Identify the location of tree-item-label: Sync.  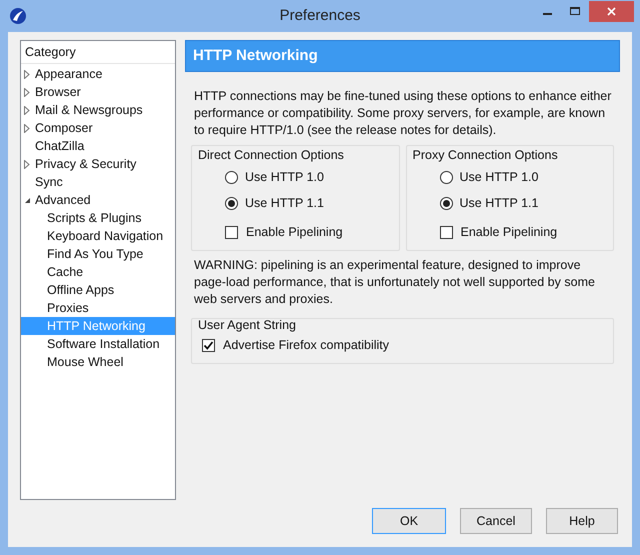
(49, 182).